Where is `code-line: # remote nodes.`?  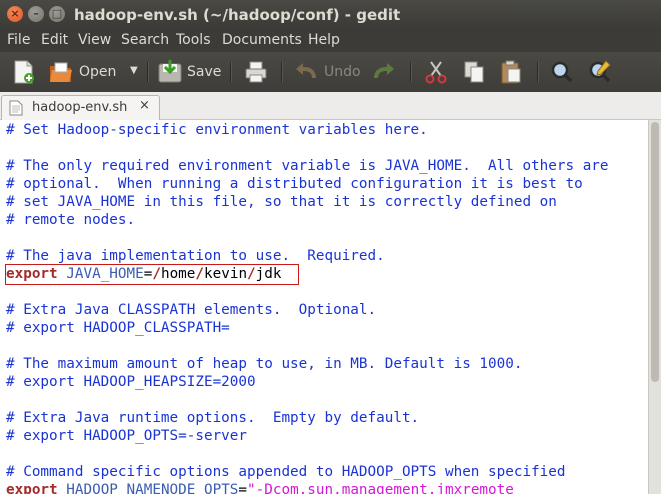
code-line: # remote nodes. is located at coordinates (70, 220).